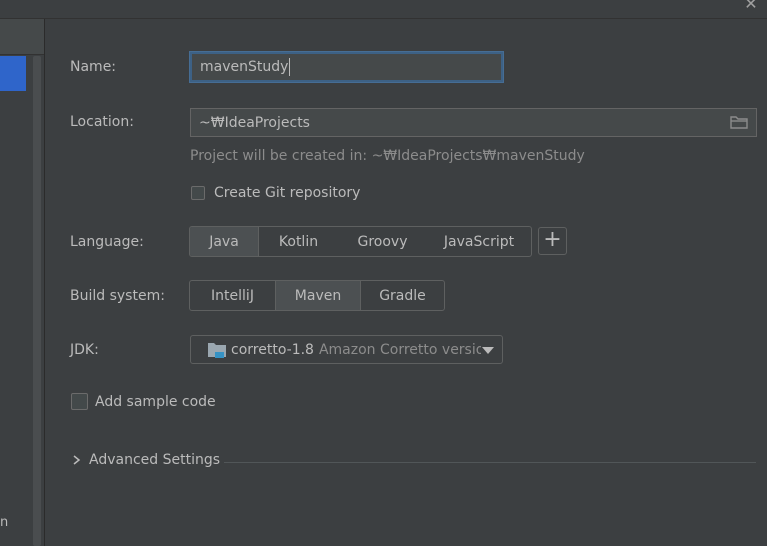 The width and height of the screenshot is (767, 546). Describe the element at coordinates (383, 9) in the screenshot. I see `title-bar: ✕` at that location.